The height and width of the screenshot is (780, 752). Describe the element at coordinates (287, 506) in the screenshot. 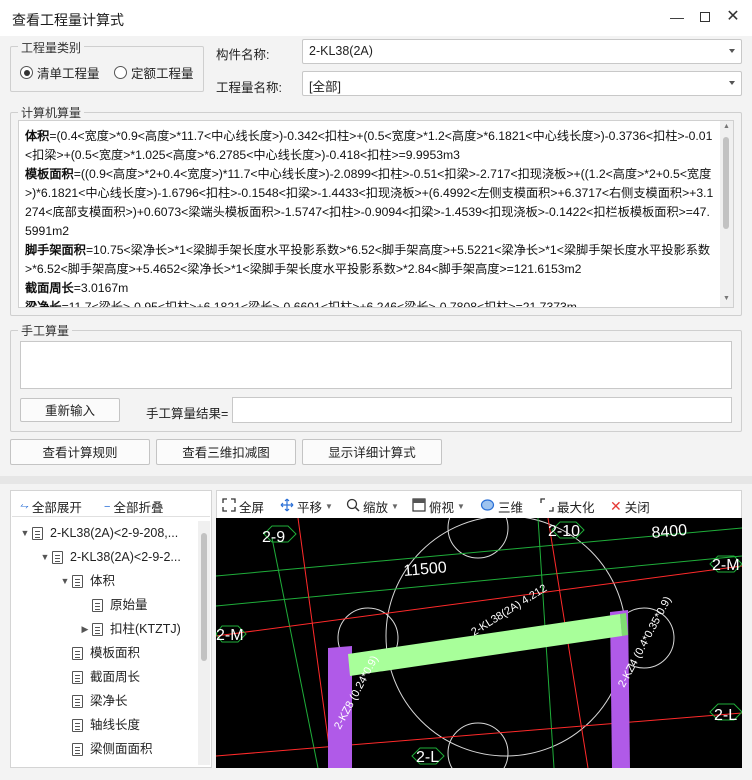

I see `pan-icon` at that location.